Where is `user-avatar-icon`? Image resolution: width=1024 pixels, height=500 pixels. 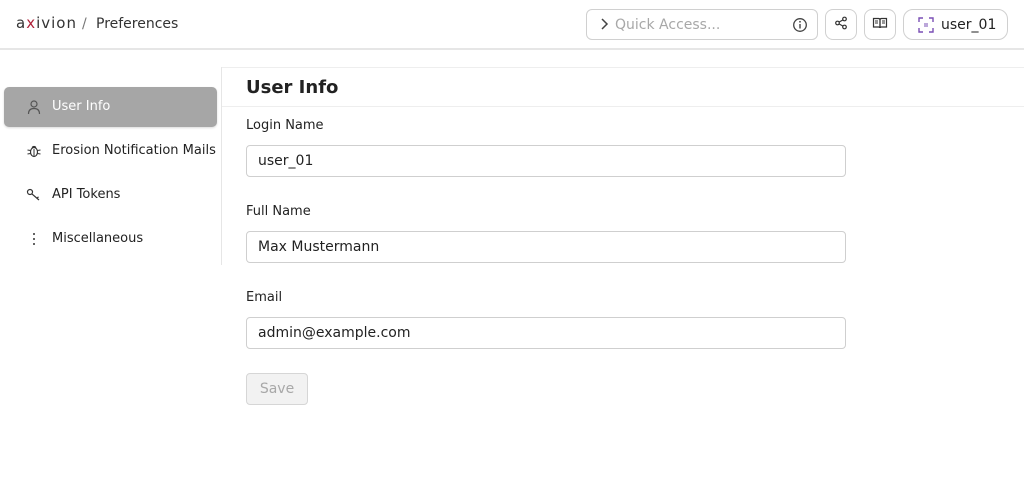 user-avatar-icon is located at coordinates (926, 27).